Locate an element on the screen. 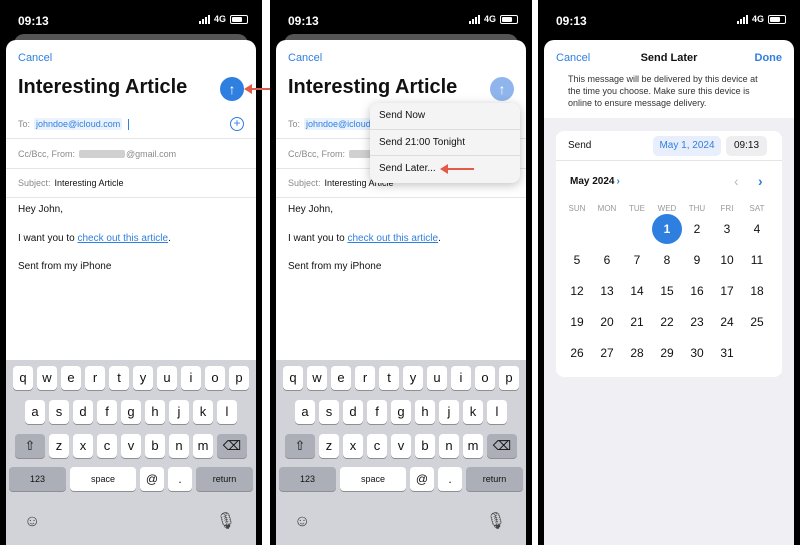 The width and height of the screenshot is (800, 545). to-field: To: johndoe@icloud.com + is located at coordinates (131, 124).